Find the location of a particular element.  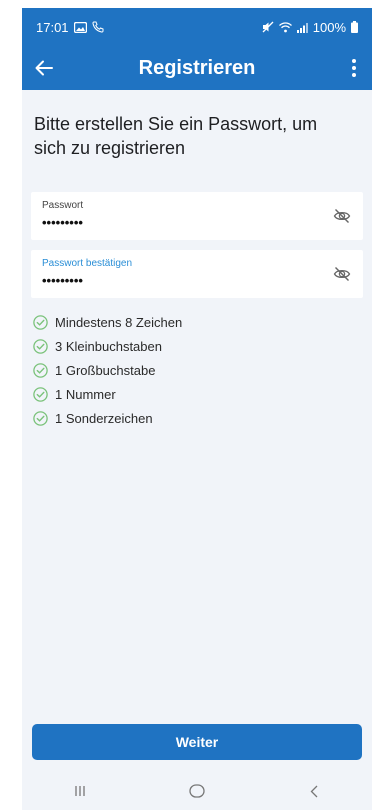

requirement-item: 1 Nummer is located at coordinates (202, 394).